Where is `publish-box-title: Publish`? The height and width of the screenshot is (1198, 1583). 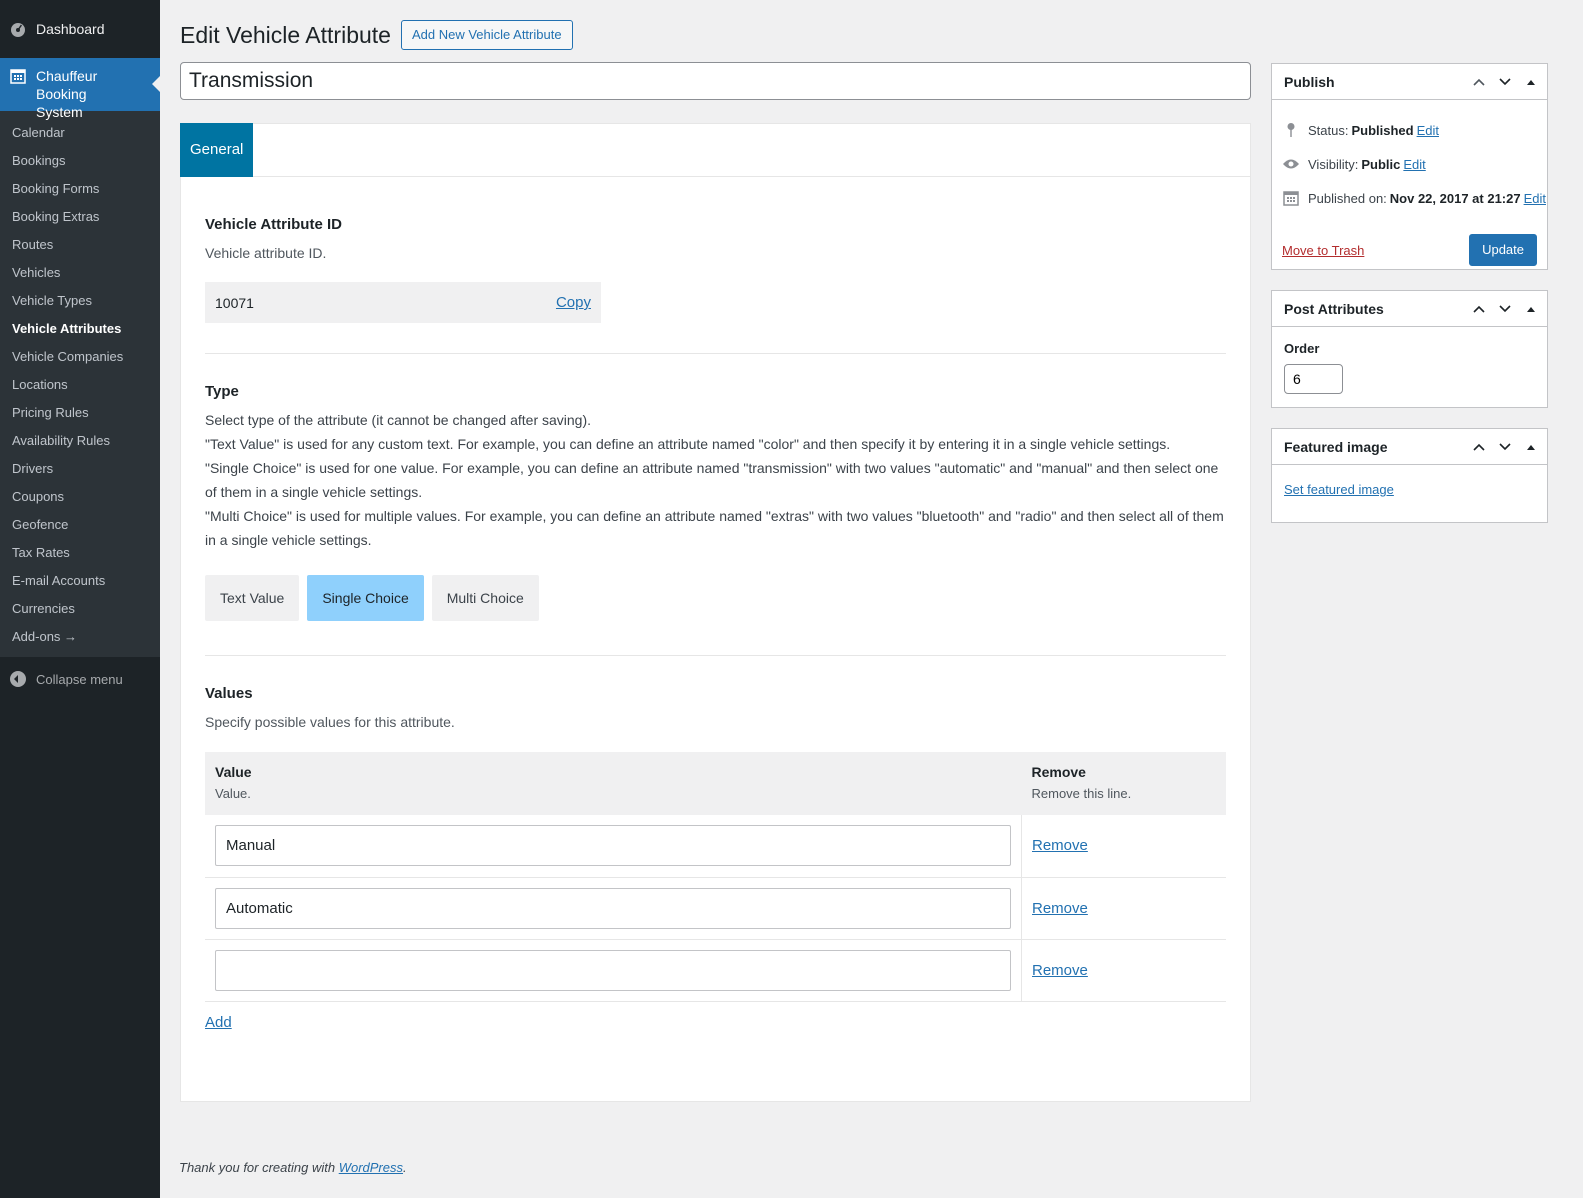
publish-box-title: Publish is located at coordinates (1309, 81).